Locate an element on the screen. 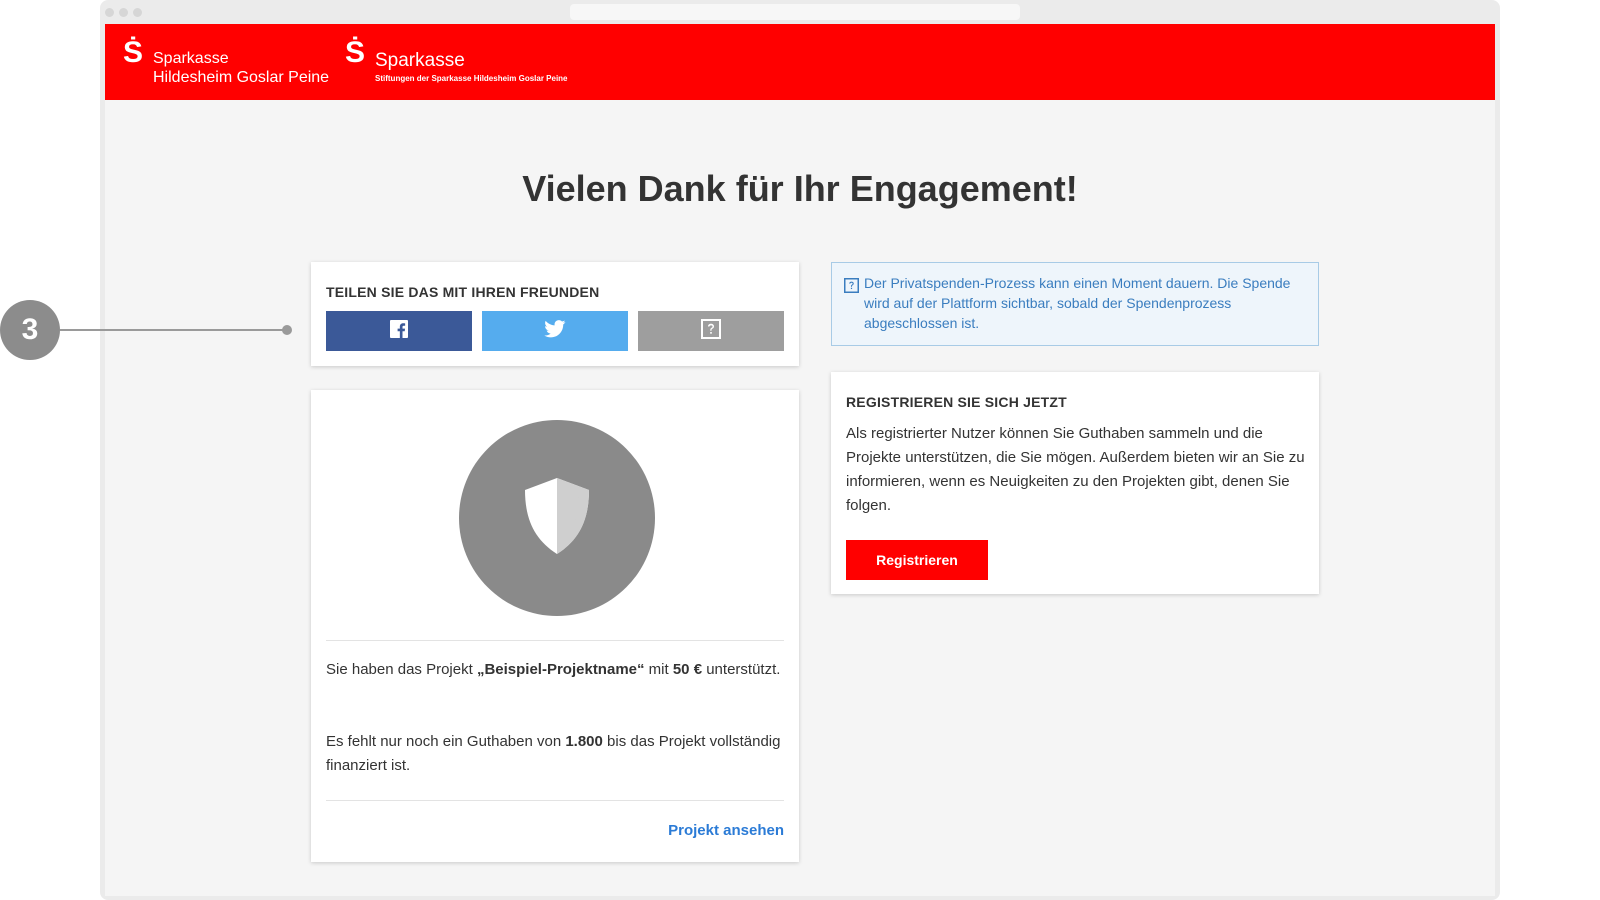  text-fragment: Sie haben das Projekt is located at coordinates (401, 669).